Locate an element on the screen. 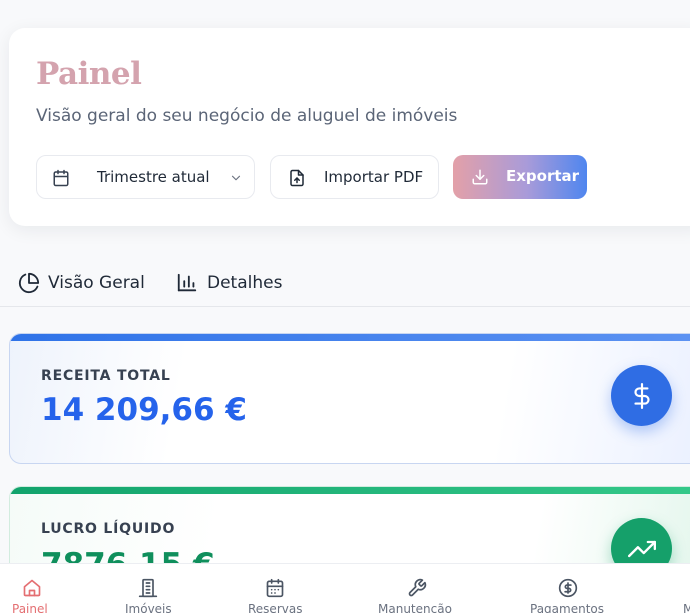  nav-item-bookings: Reservas is located at coordinates (276, 588).